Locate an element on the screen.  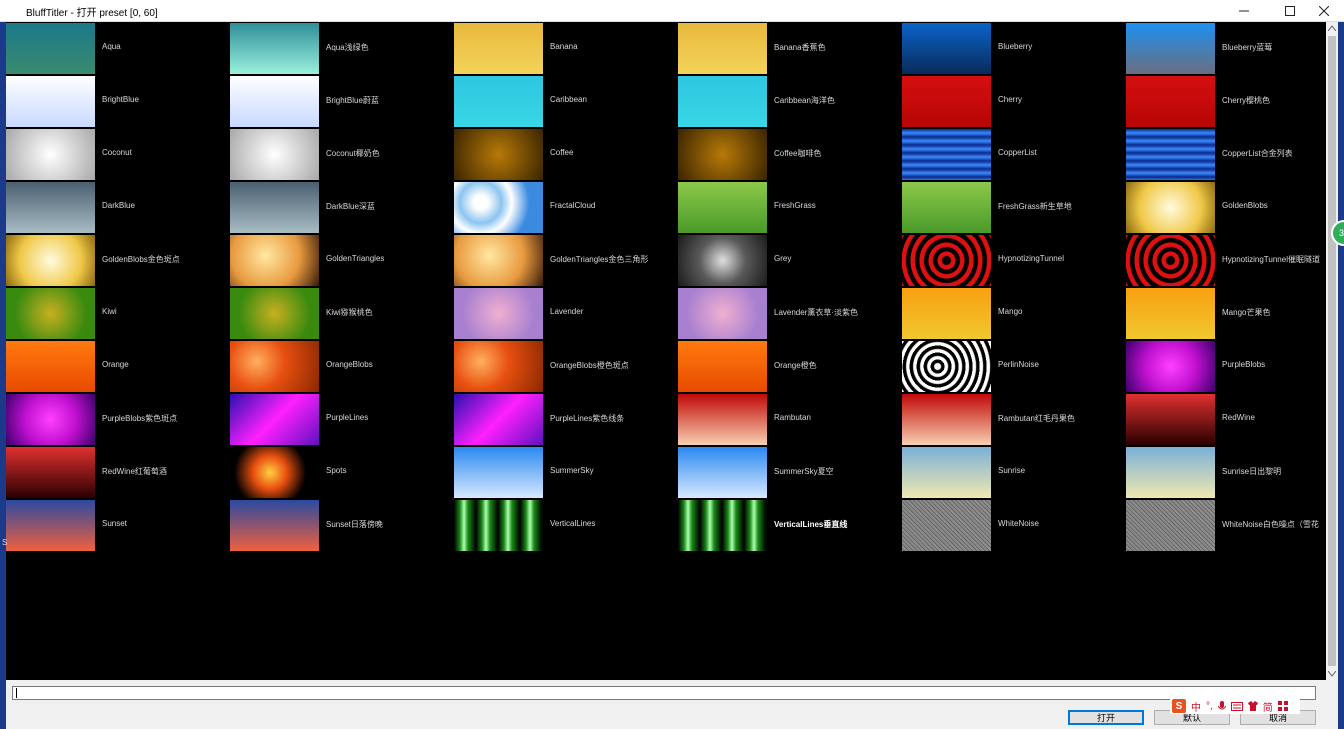
preset-tile: Rambutan红毛丹果色 is located at coordinates (1014, 419).